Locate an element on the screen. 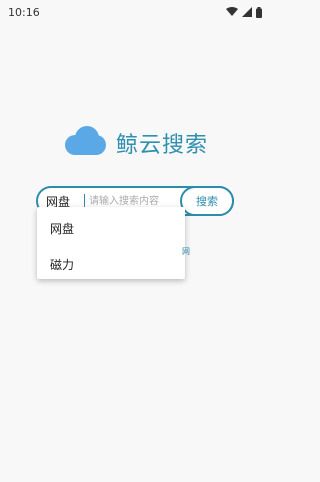 The height and width of the screenshot is (482, 320). signal-icon is located at coordinates (247, 12).